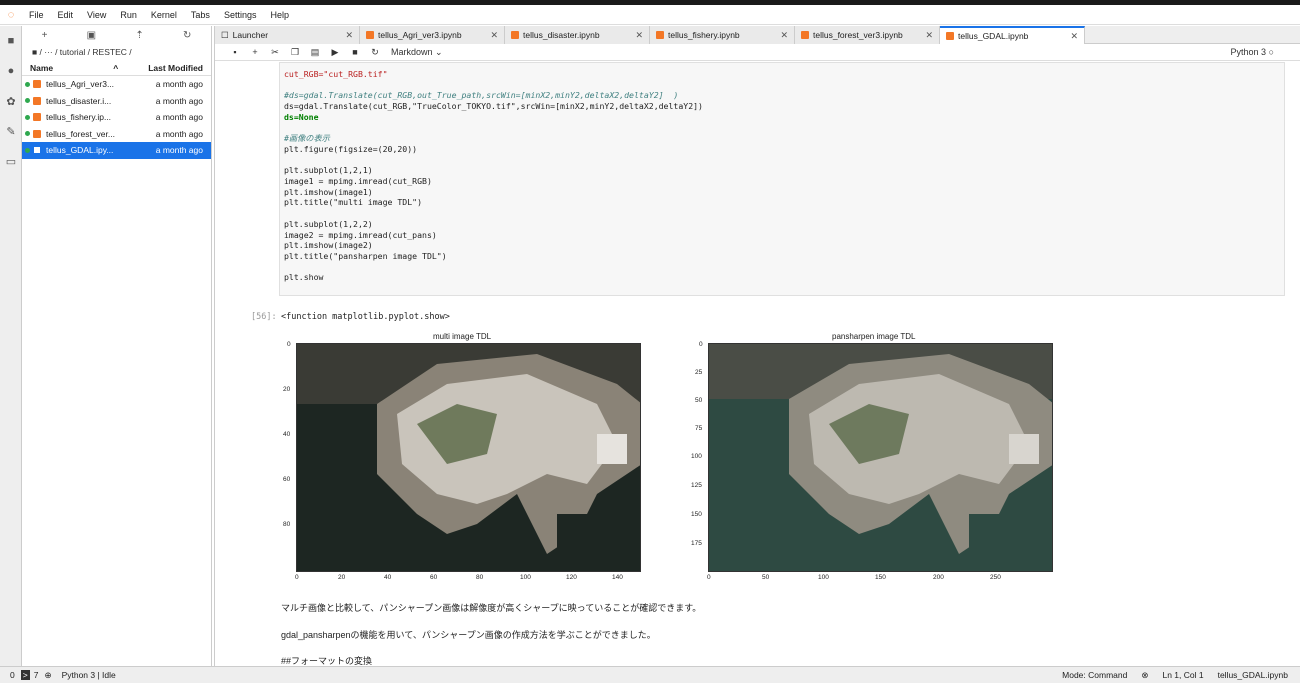 This screenshot has width=1300, height=683. Describe the element at coordinates (91, 35) in the screenshot. I see `new-folder-icon: ▣` at that location.